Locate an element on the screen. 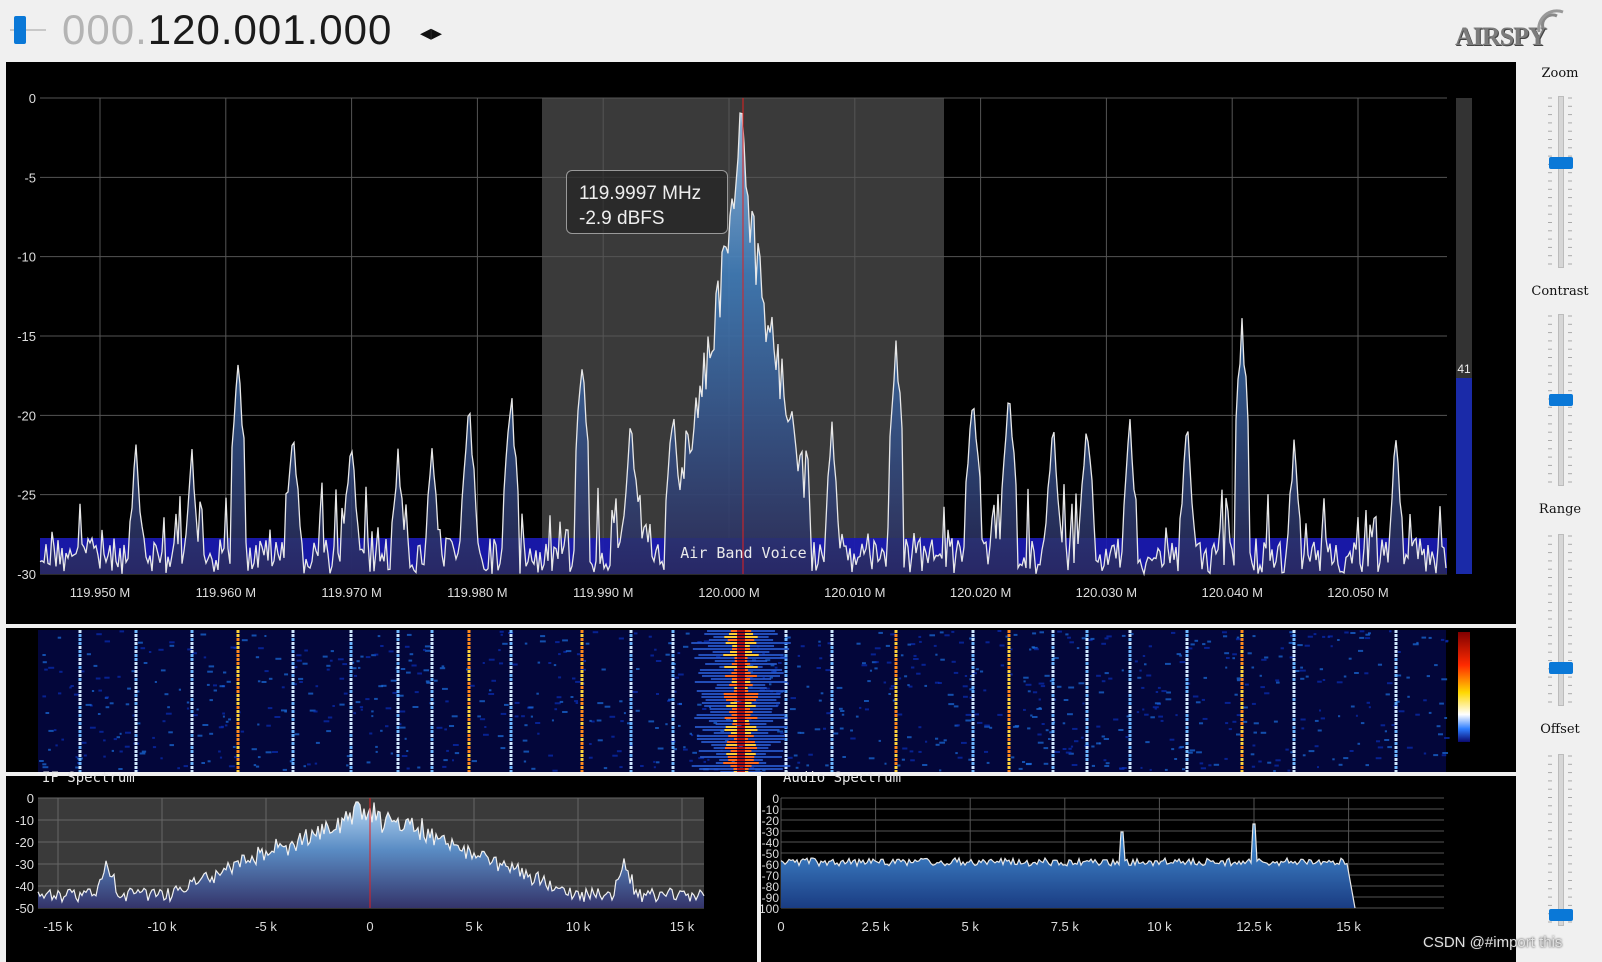  waterfall-plot is located at coordinates (761, 700).